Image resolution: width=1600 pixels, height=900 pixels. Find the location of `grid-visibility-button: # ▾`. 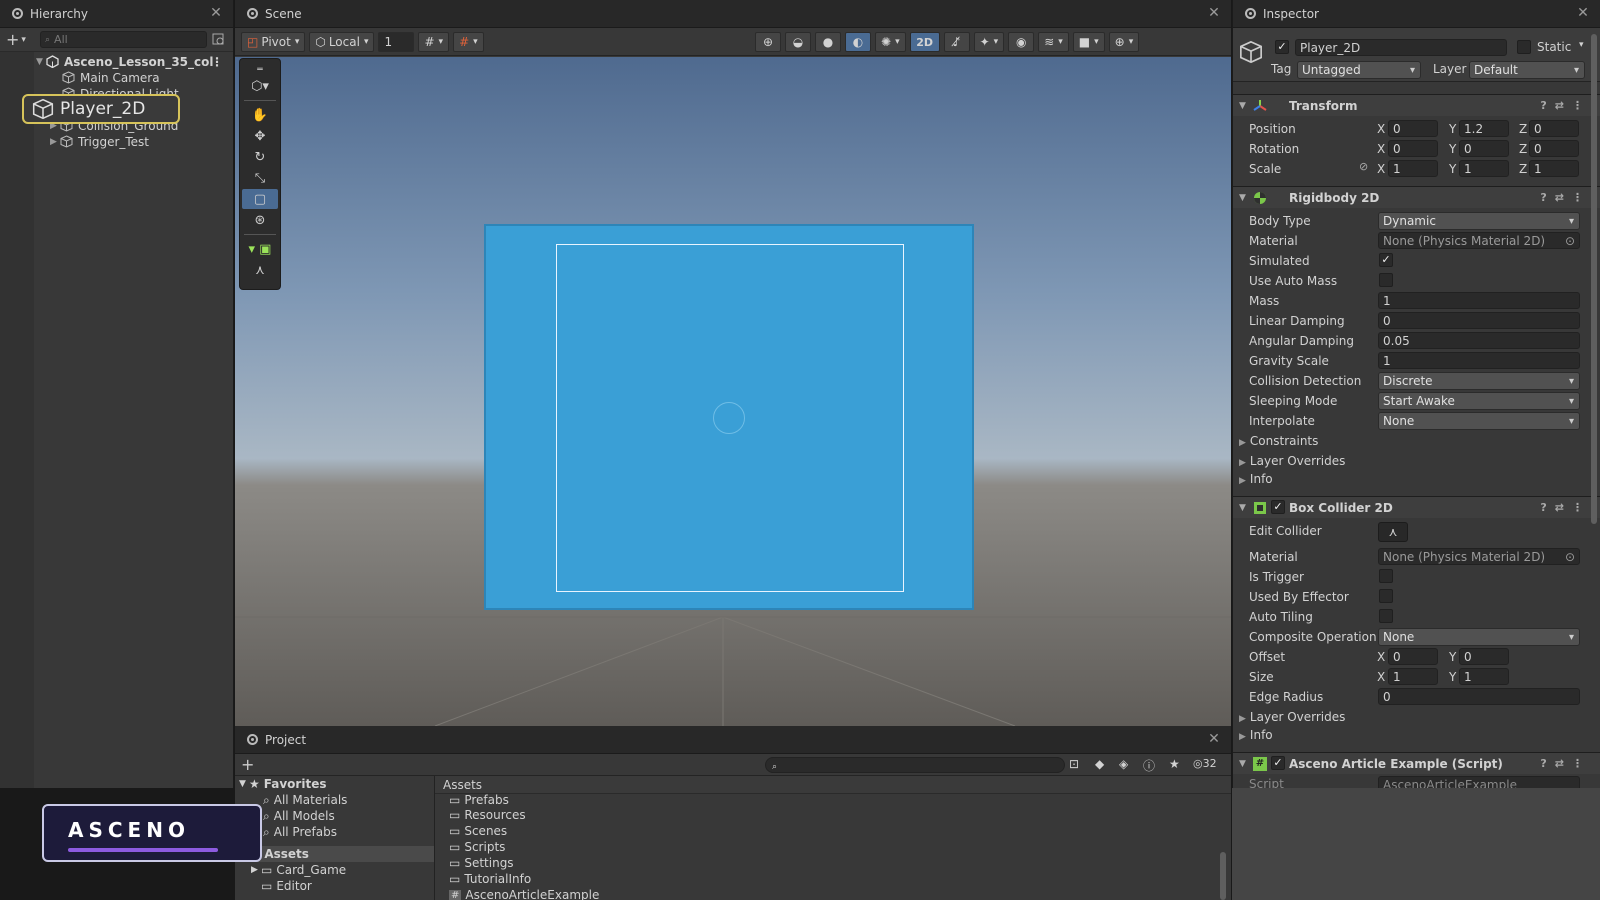

grid-visibility-button: # ▾ is located at coordinates (434, 41).